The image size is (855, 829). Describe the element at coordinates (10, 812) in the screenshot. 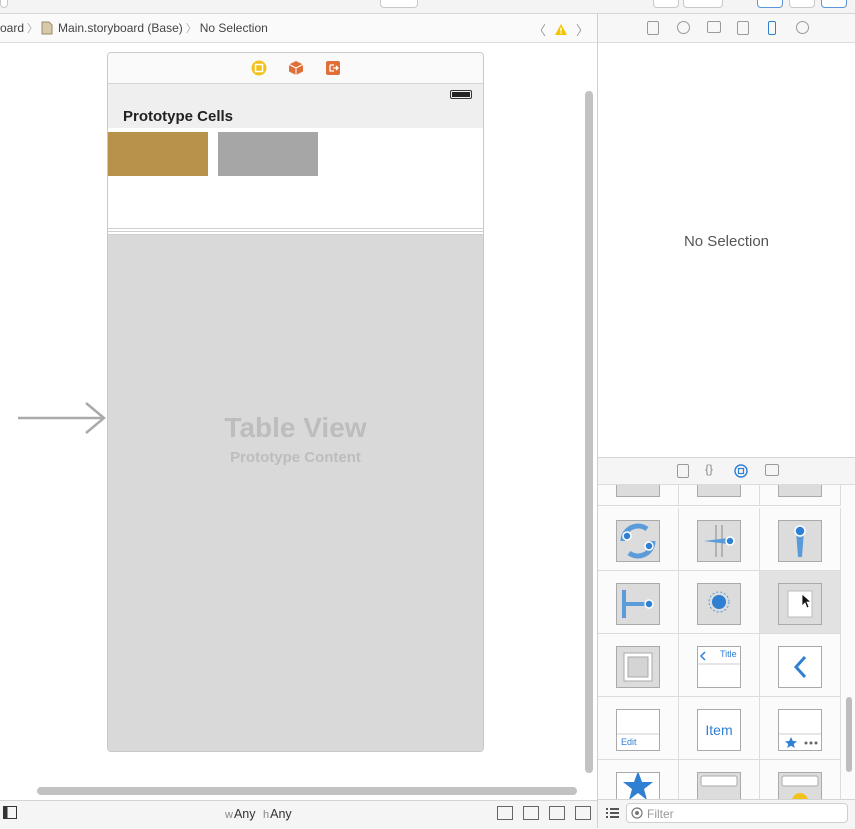

I see `document-outline-toggle-icon` at that location.